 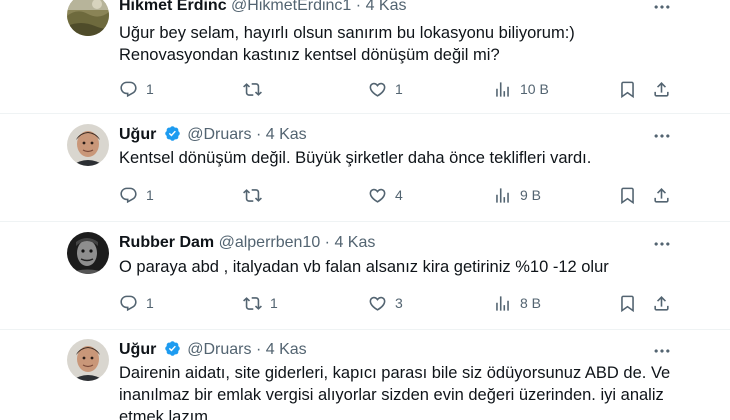 I want to click on like-count: 1, so click(x=399, y=89).